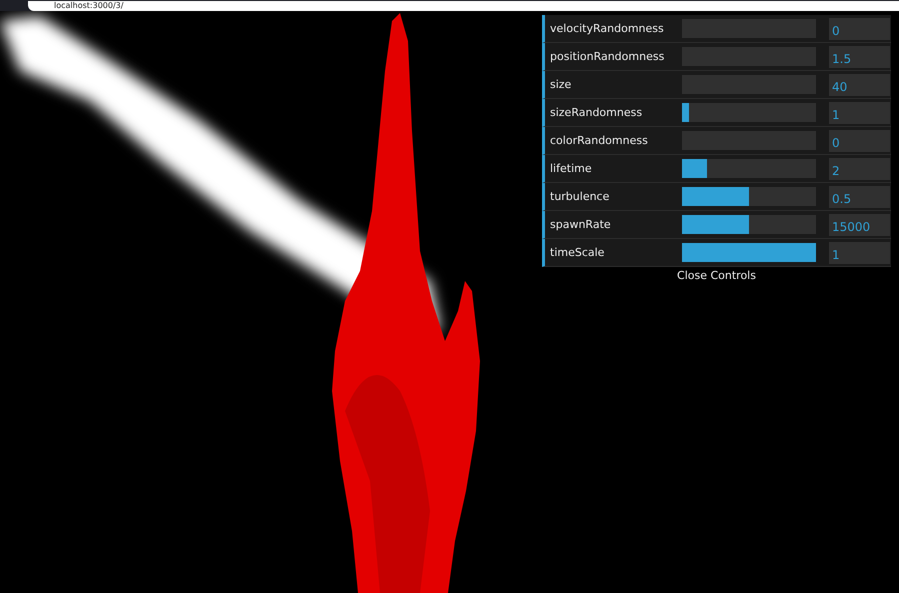 This screenshot has width=899, height=593. I want to click on control-label: size, so click(560, 84).